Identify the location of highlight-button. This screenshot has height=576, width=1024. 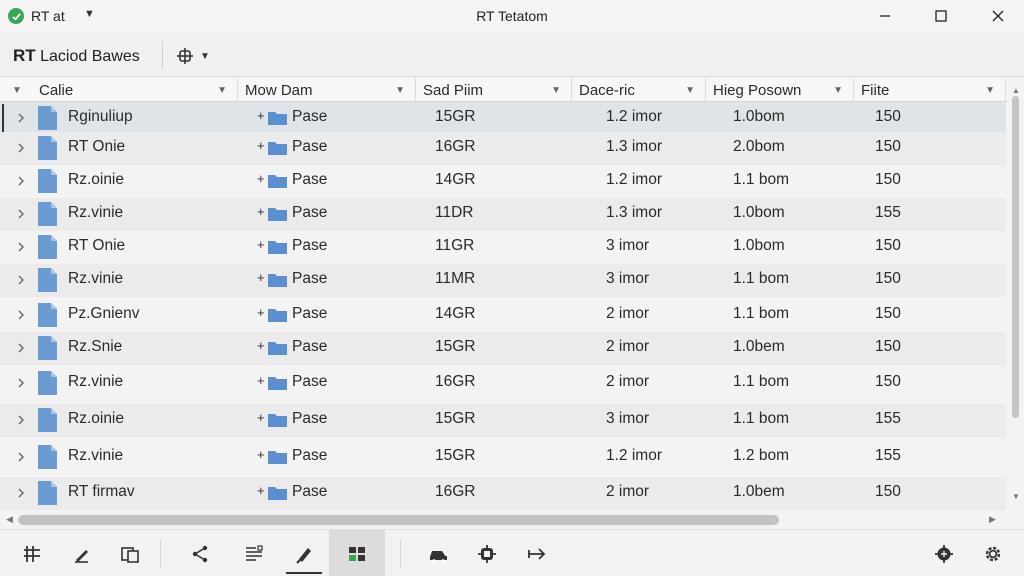
(304, 553).